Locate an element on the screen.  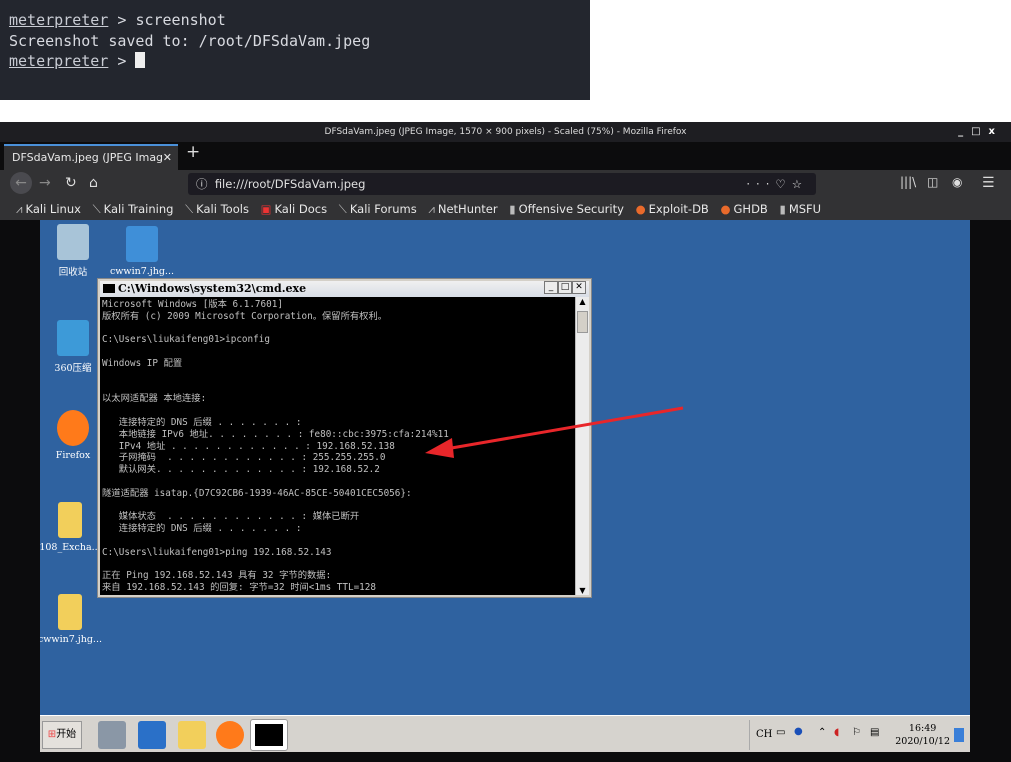
help-icon: ● is located at coordinates (798, 731).